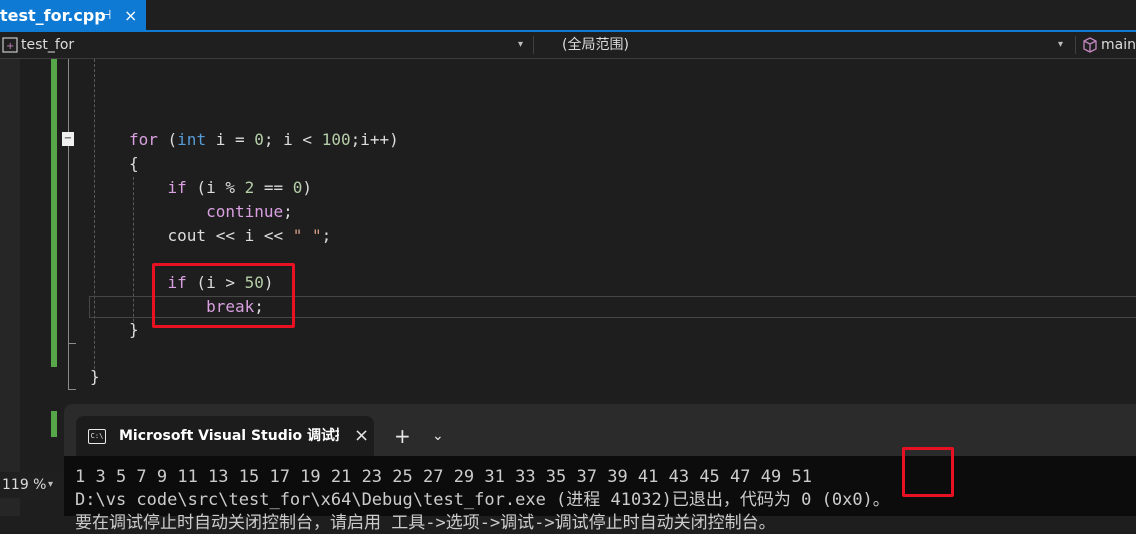 This screenshot has width=1136, height=534. I want to click on code-line: continue;, so click(211, 212).